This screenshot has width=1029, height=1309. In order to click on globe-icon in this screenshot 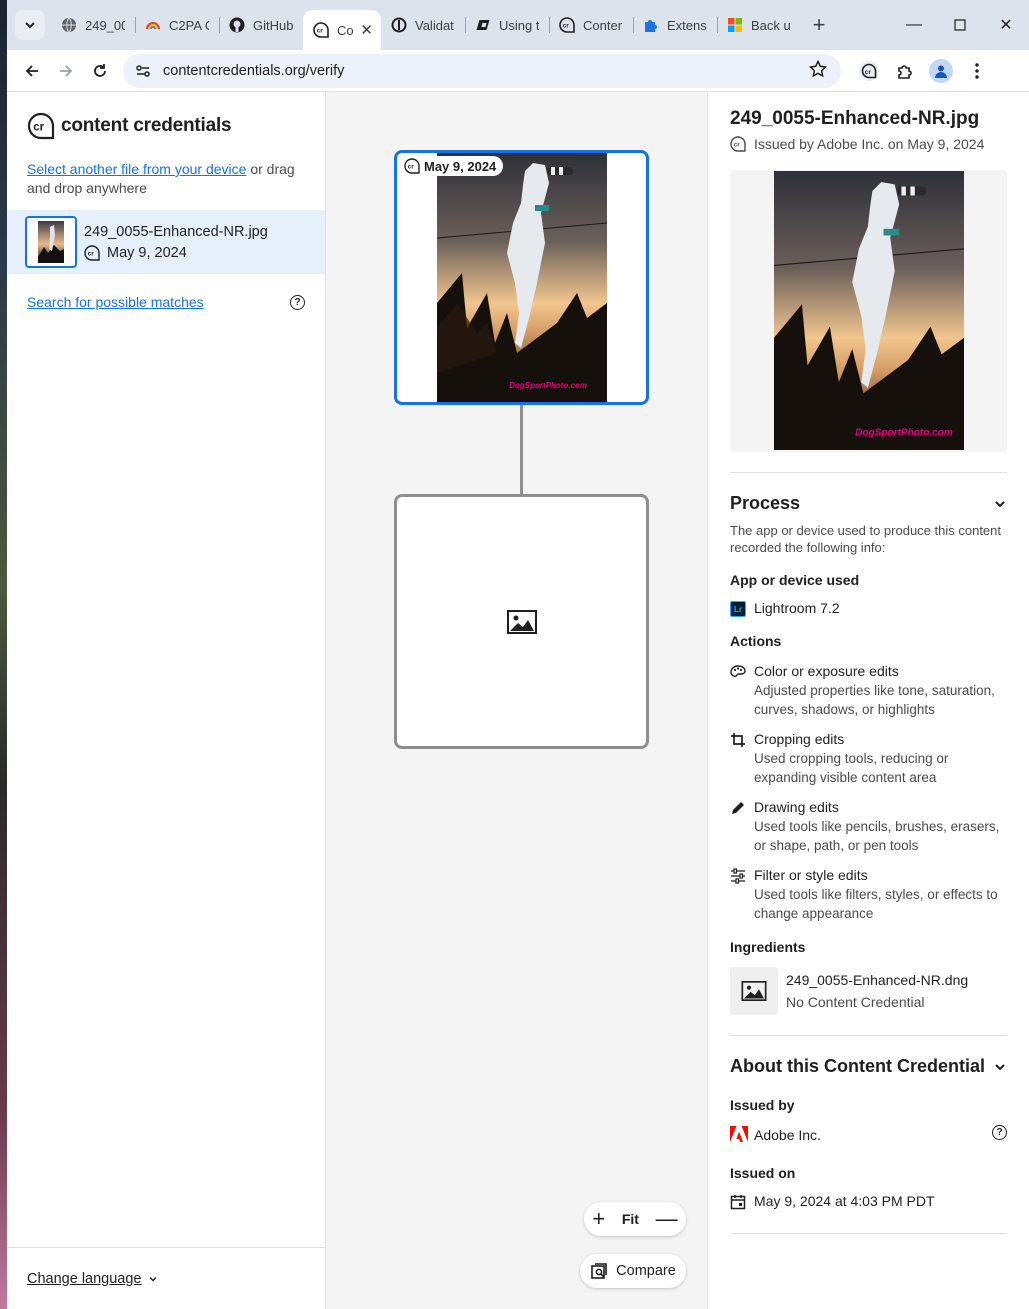, I will do `click(69, 25)`.